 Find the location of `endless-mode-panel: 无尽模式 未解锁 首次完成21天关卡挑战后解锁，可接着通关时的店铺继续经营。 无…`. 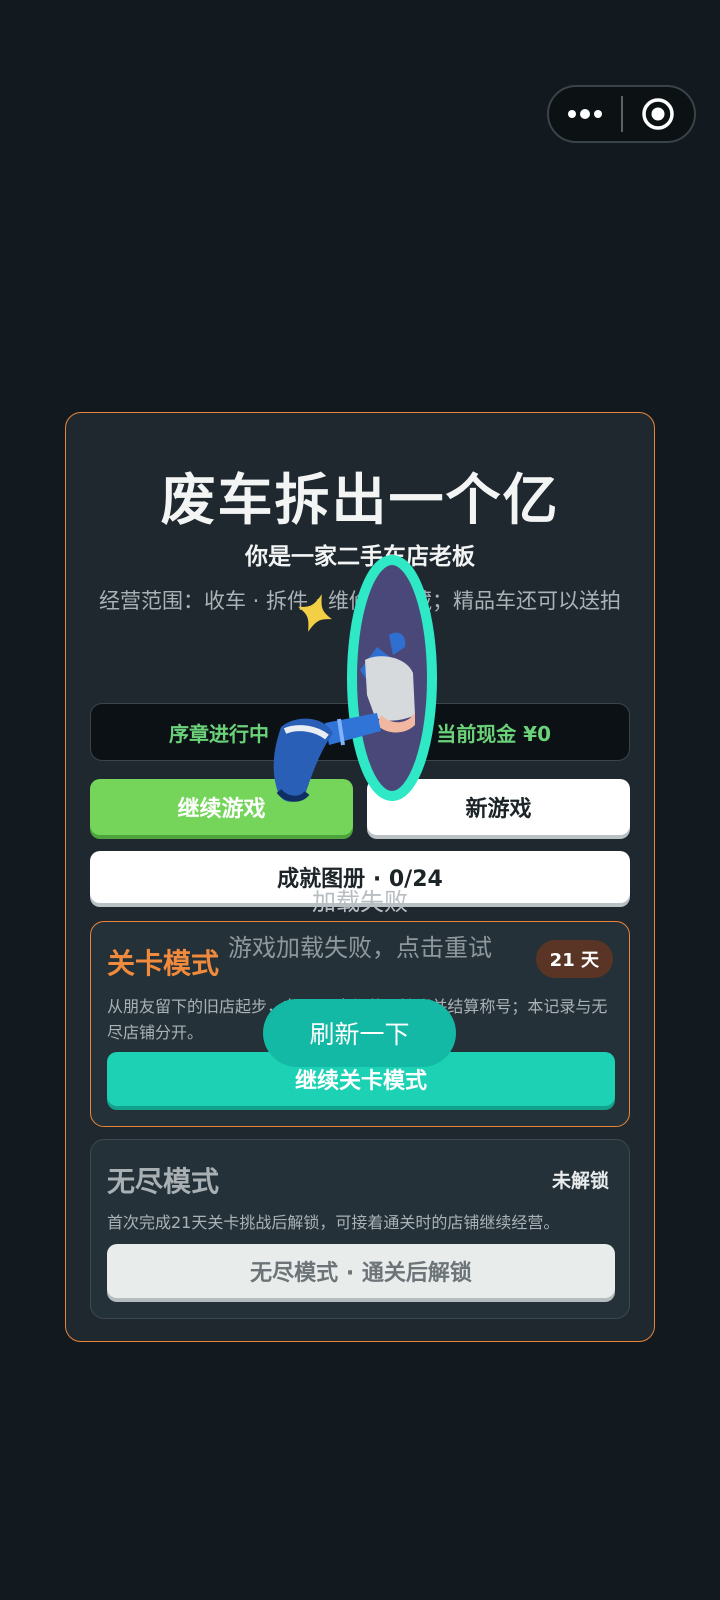

endless-mode-panel: 无尽模式 未解锁 首次完成21天关卡挑战后解锁，可接着通关时的店铺继续经营。 无… is located at coordinates (360, 1229).